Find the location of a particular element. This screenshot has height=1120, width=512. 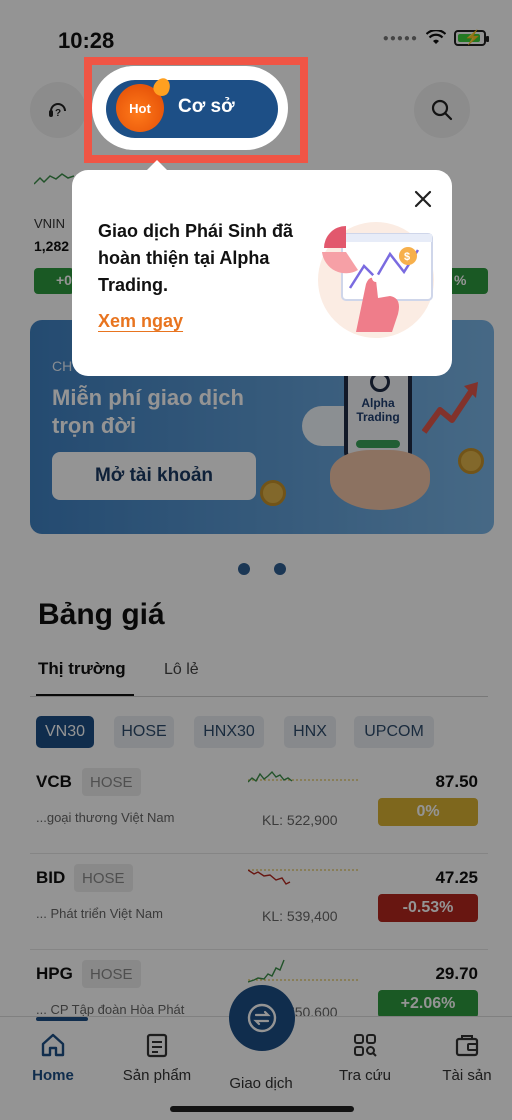

mode-switch-button-spotlight: Hot Cơ sở is located at coordinates (192, 106).